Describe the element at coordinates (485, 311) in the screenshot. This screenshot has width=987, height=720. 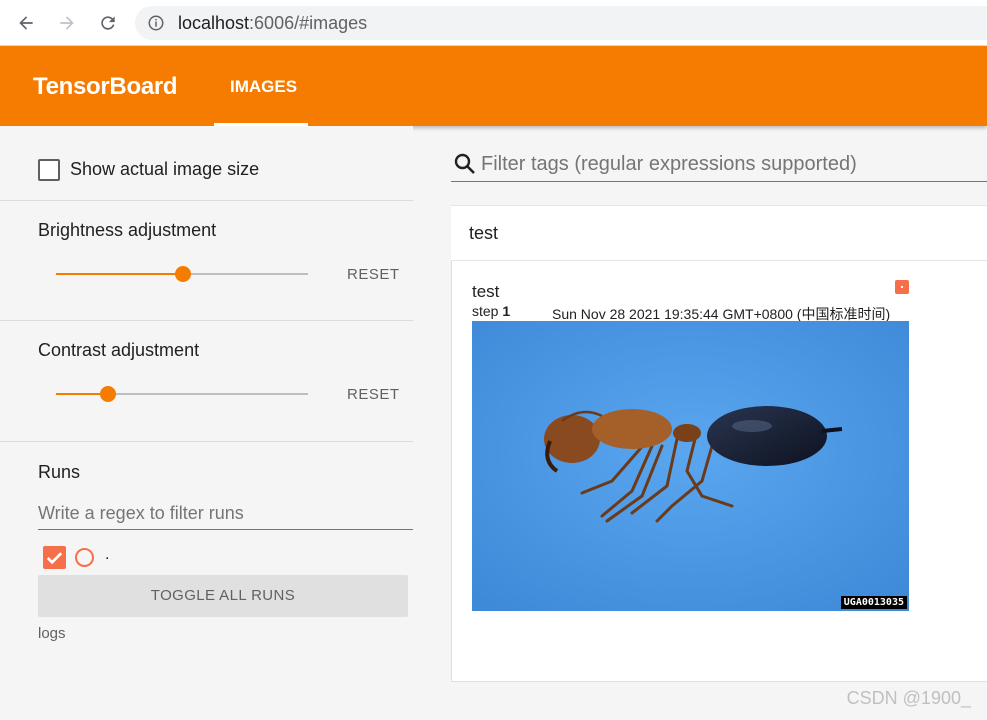
I see `step-label: step` at that location.